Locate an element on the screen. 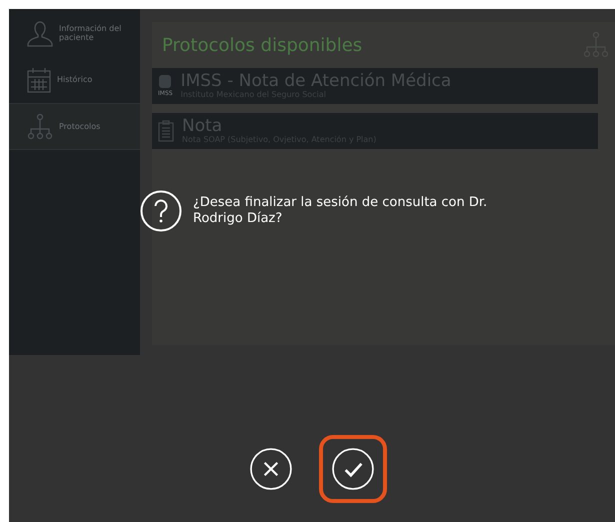 This screenshot has width=615, height=522. confirm-button is located at coordinates (353, 469).